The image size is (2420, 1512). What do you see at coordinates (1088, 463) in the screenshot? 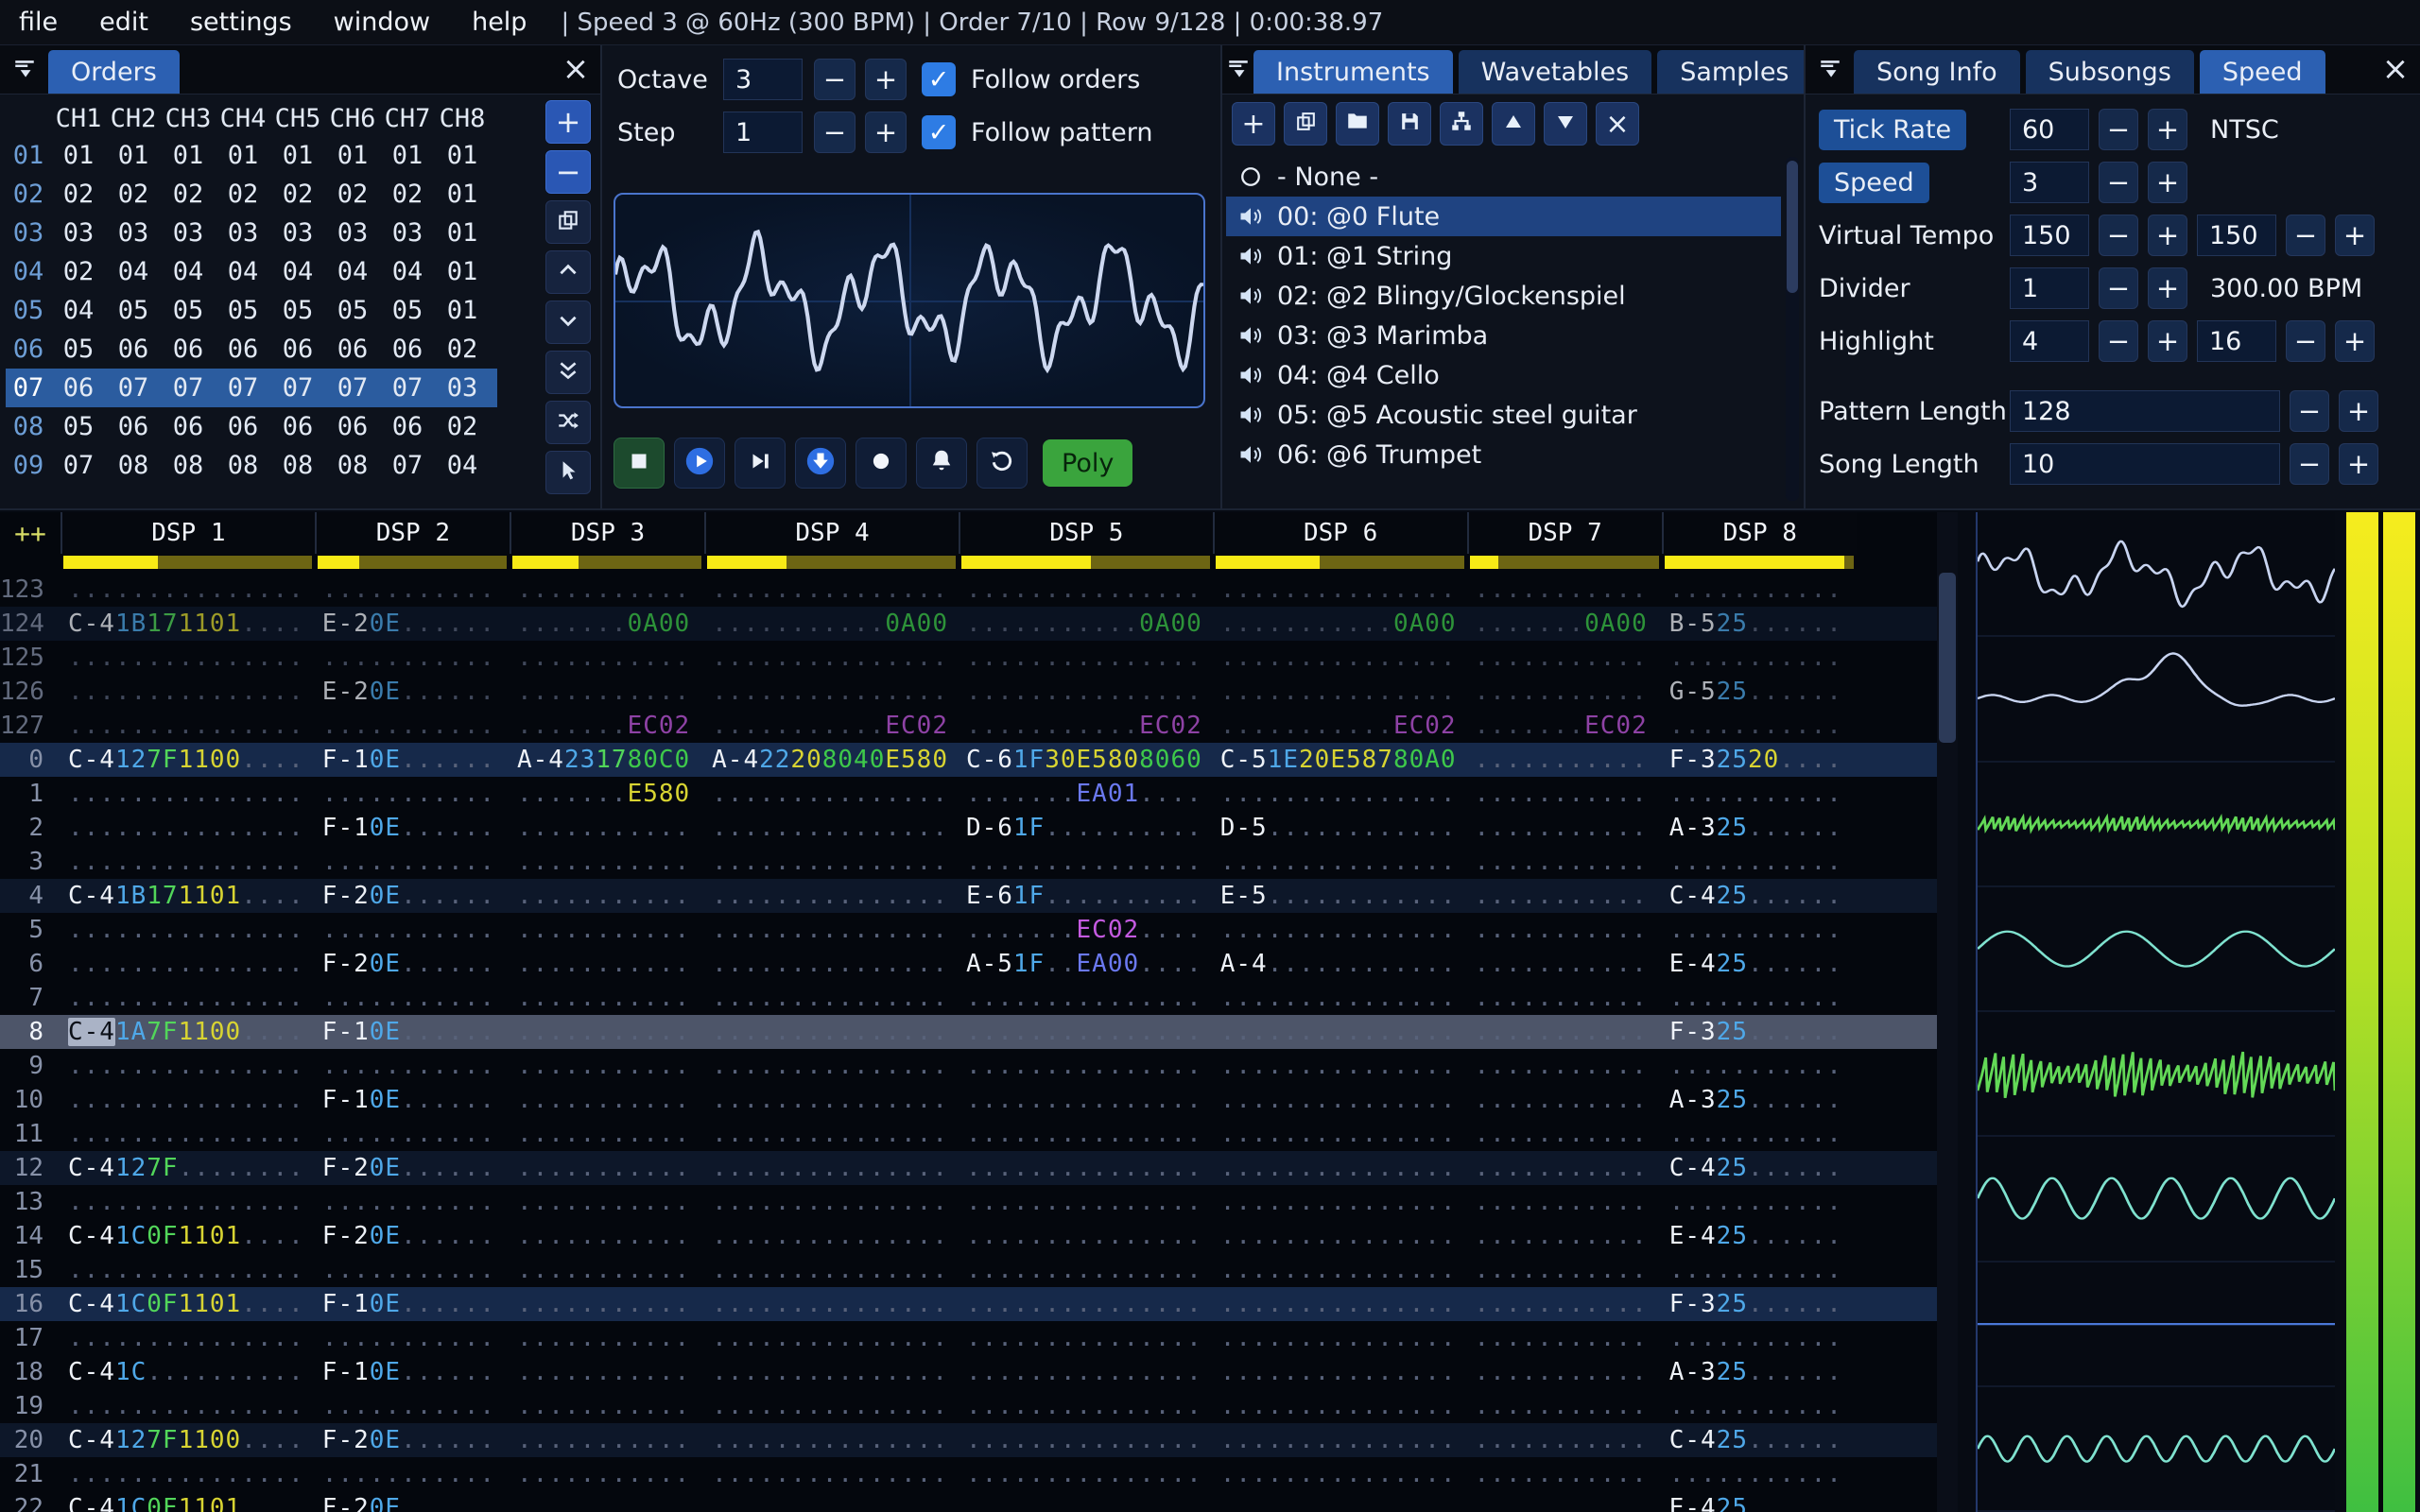
I see `poly-button: Poly` at bounding box center [1088, 463].